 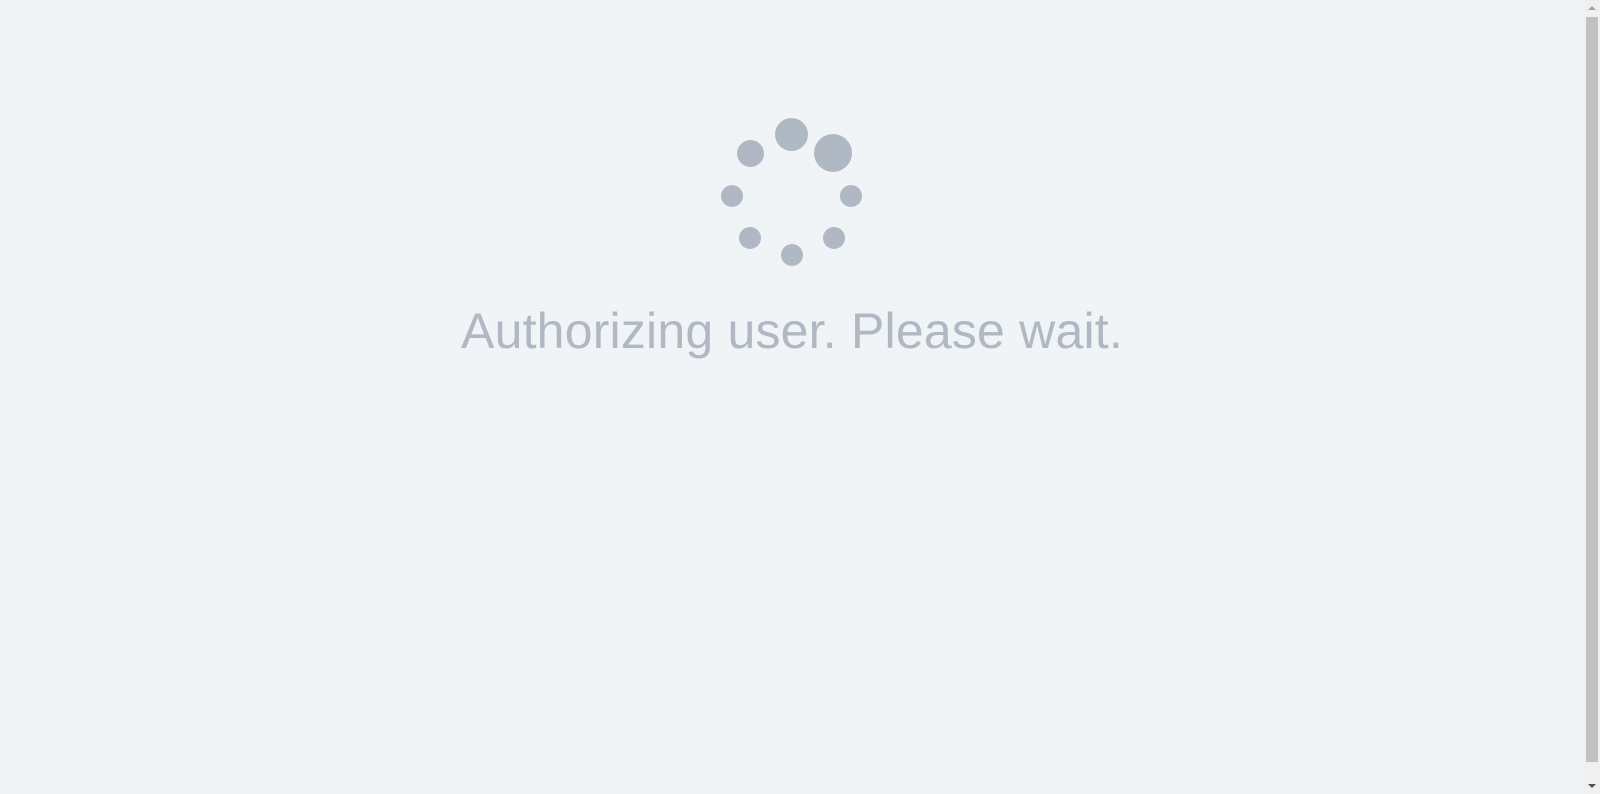 What do you see at coordinates (1592, 389) in the screenshot?
I see `scrollbar-thumb` at bounding box center [1592, 389].